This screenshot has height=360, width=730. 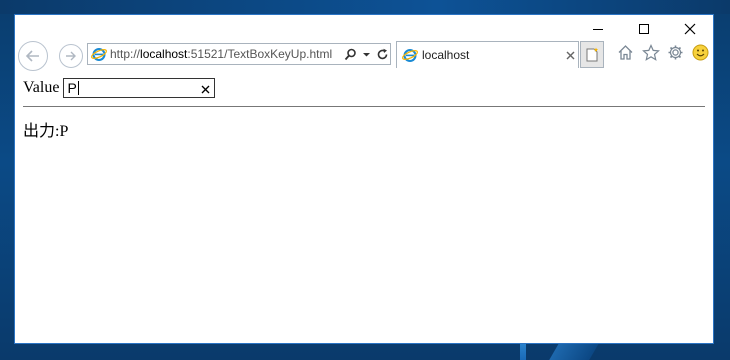 I want to click on feedback-button, so click(x=700, y=52).